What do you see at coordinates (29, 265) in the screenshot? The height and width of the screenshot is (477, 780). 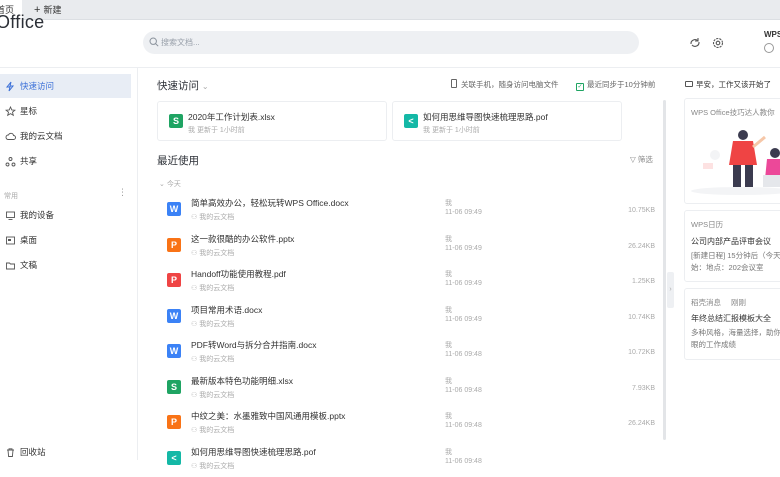 I see `sidebar-item-label: 文稿` at bounding box center [29, 265].